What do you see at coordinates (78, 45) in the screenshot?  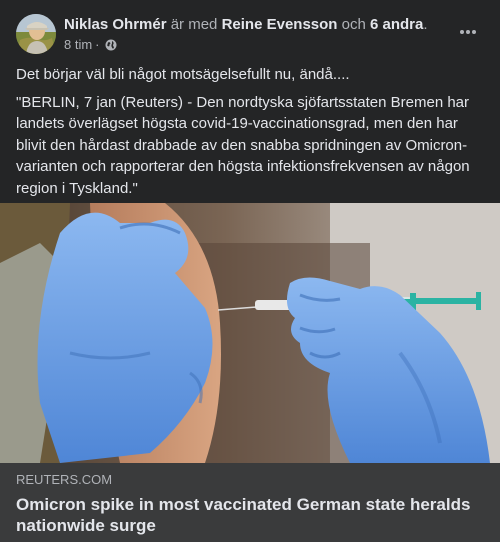 I see `post-time: 8 tim` at bounding box center [78, 45].